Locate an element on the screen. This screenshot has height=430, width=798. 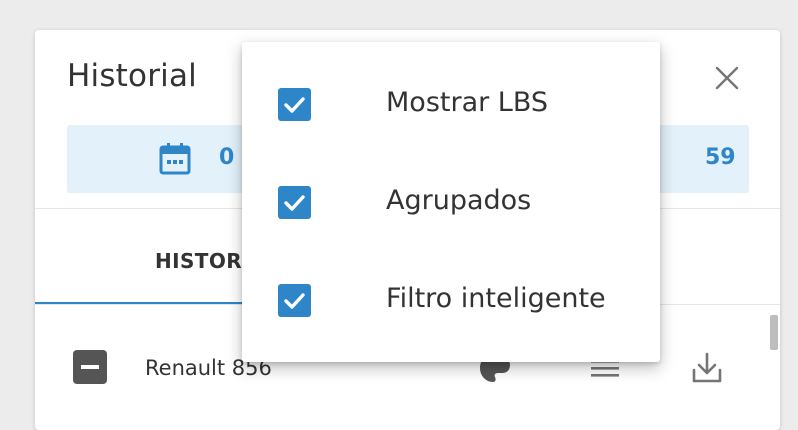
page-title: Historial is located at coordinates (132, 76).